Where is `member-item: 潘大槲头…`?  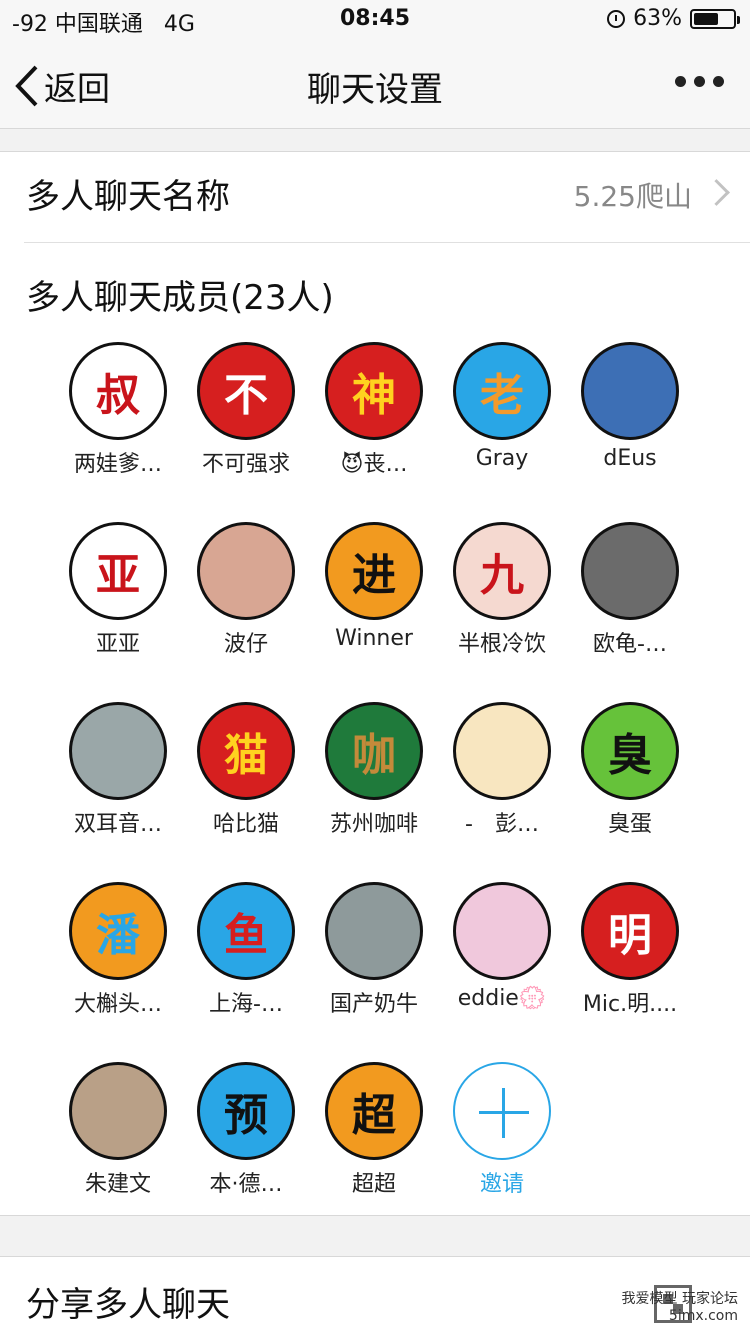 member-item: 潘大槲头… is located at coordinates (118, 950).